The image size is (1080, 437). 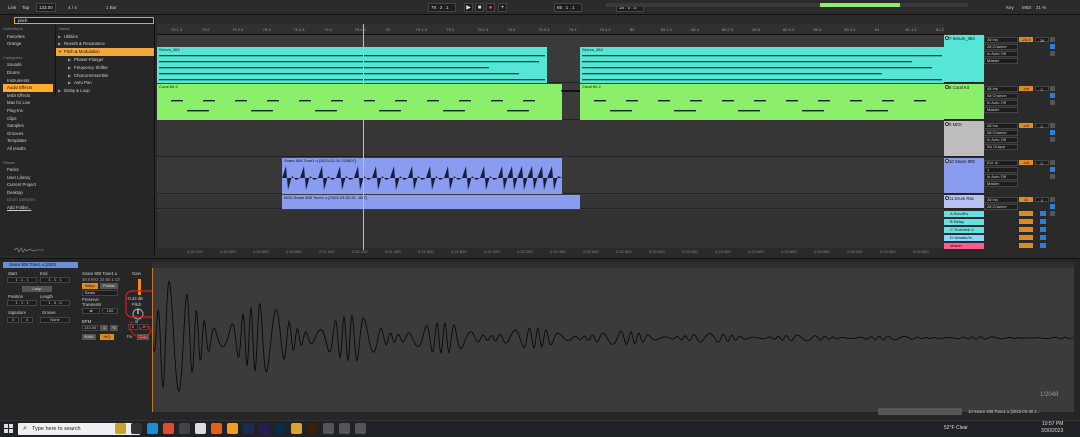 What do you see at coordinates (111, 7) in the screenshot?
I see `quantize-menu: 1 Bar` at bounding box center [111, 7].